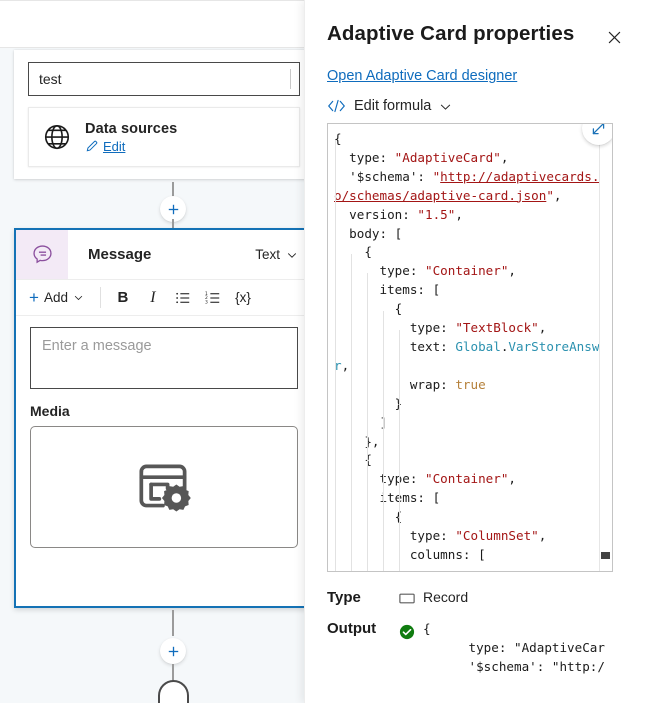 This screenshot has height=703, width=646. Describe the element at coordinates (407, 598) in the screenshot. I see `record-icon` at that location.